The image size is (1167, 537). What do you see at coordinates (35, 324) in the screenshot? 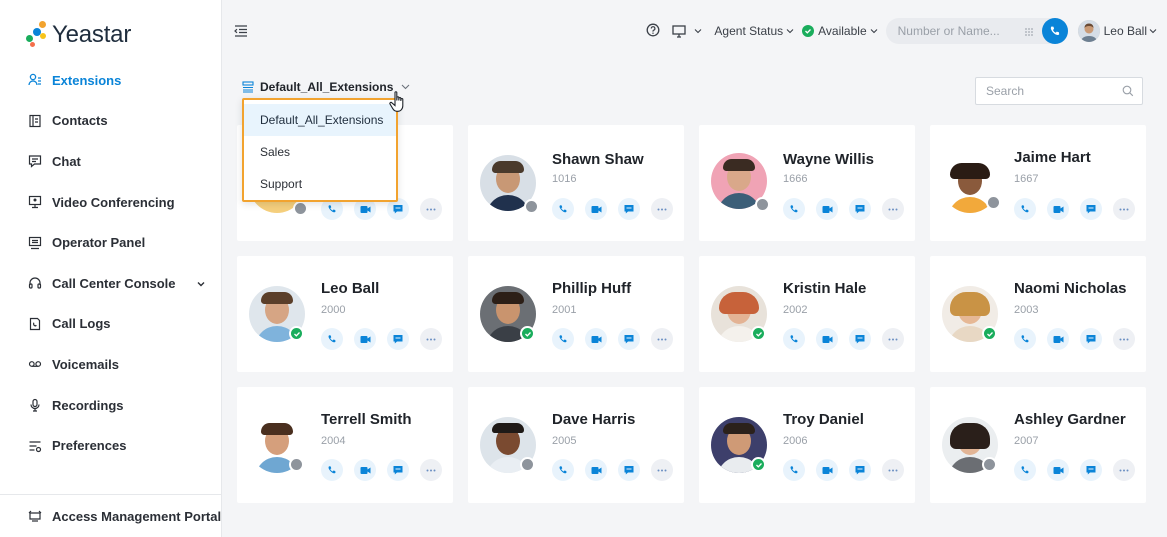
I see `call-logs-icon` at bounding box center [35, 324].